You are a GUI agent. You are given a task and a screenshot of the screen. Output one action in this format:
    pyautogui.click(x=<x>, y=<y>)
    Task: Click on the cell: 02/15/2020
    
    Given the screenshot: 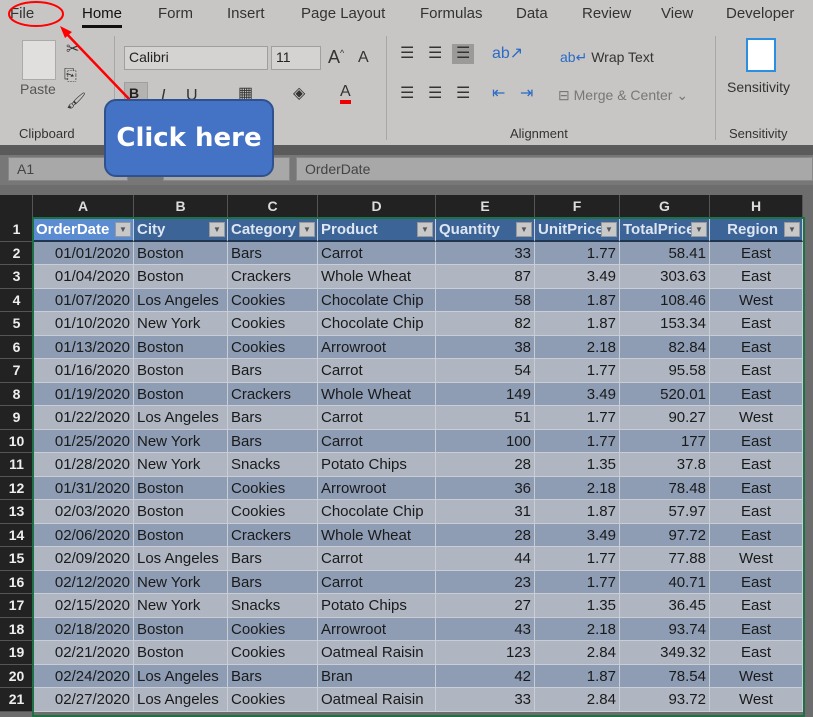 What is the action you would take?
    pyautogui.click(x=83, y=606)
    